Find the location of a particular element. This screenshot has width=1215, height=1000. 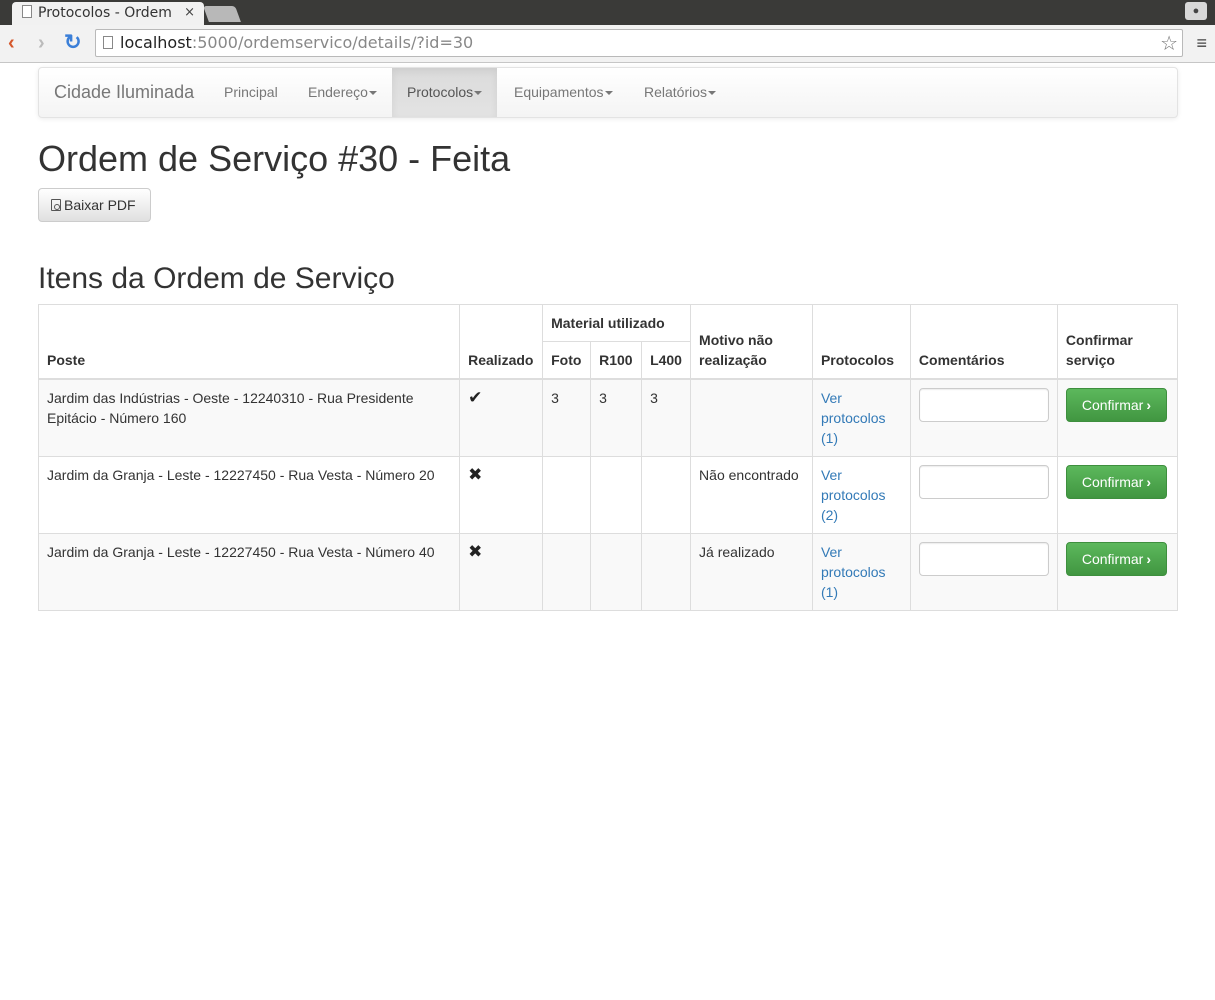

download-pdf-label: Baixar PDF is located at coordinates (100, 205).